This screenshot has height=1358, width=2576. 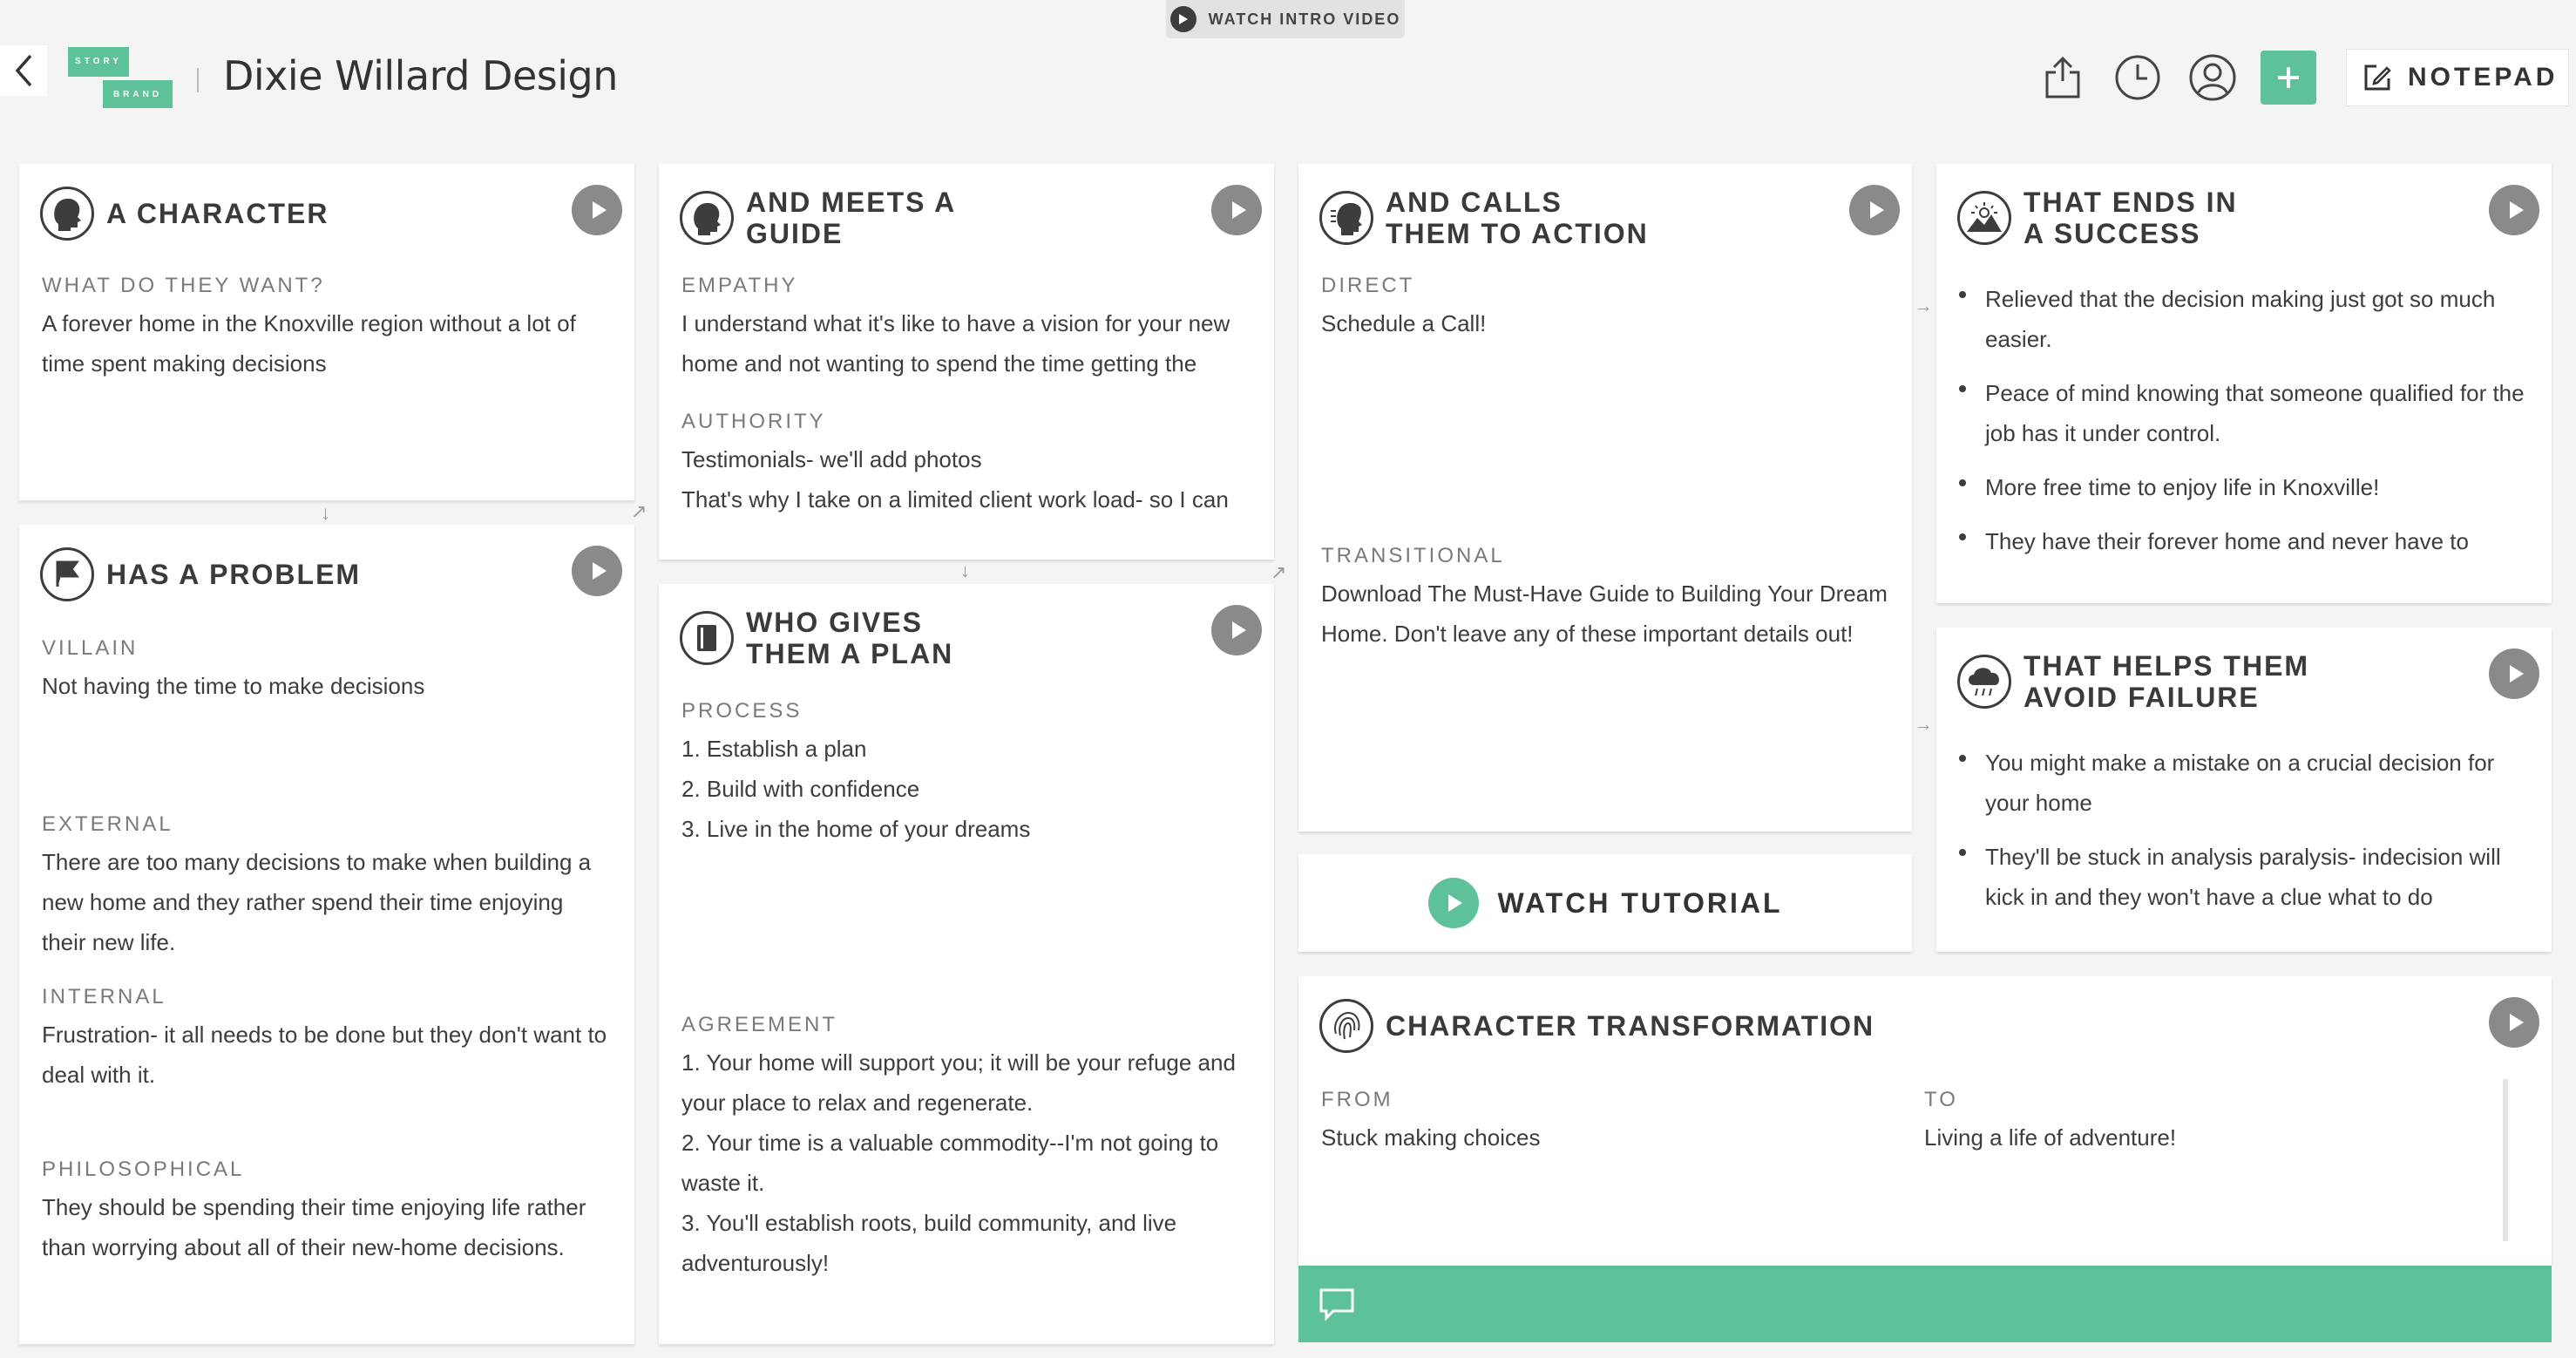 I want to click on account-button, so click(x=2213, y=78).